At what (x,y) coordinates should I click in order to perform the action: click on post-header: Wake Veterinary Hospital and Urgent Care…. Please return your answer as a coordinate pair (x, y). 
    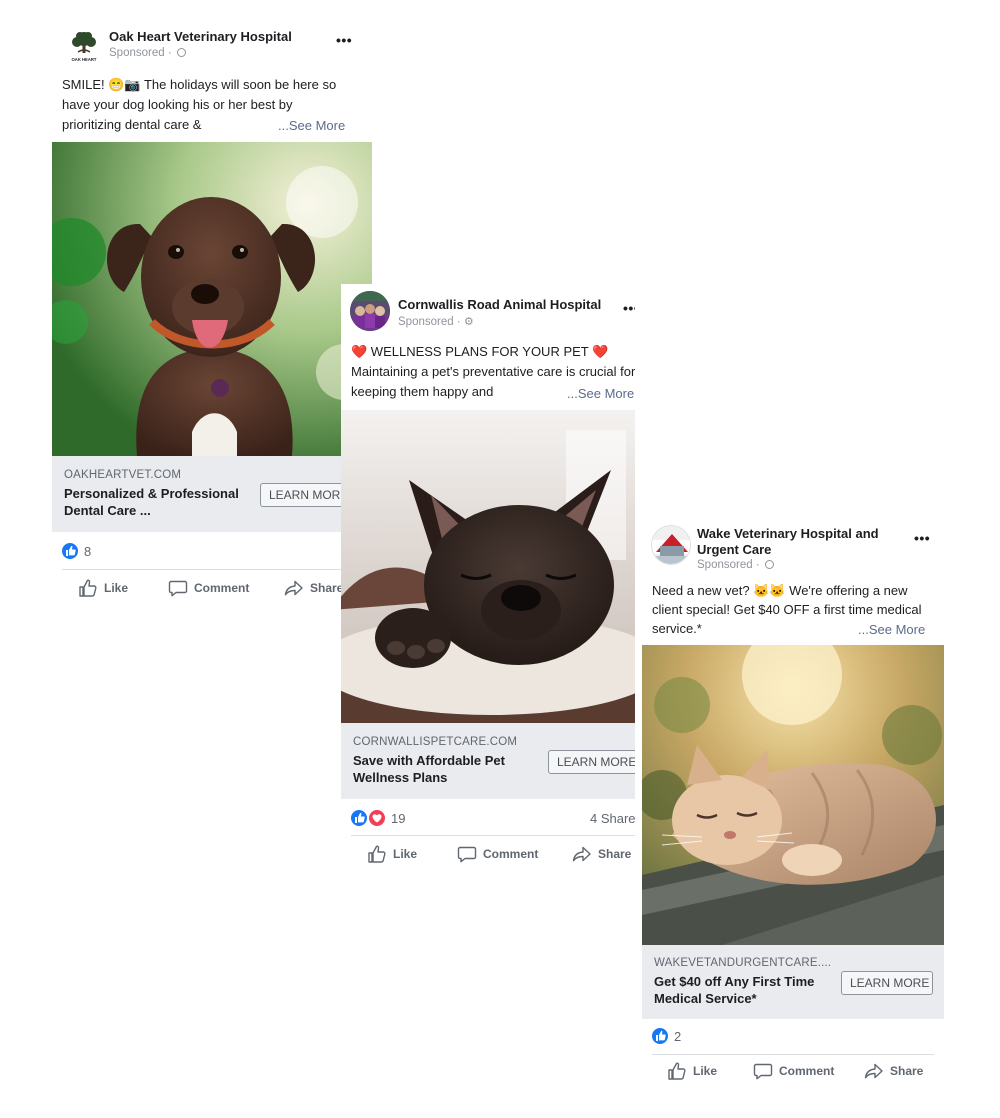
    Looking at the image, I should click on (793, 544).